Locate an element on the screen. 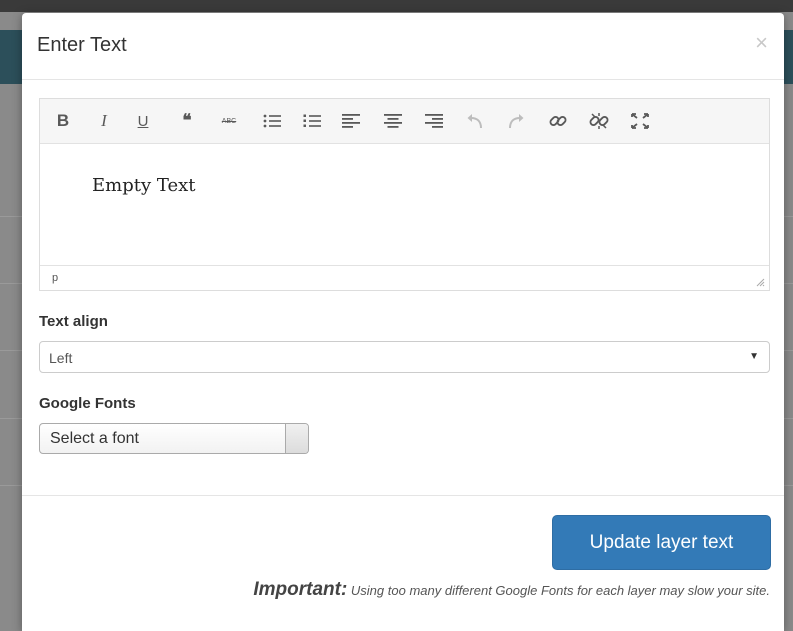 Image resolution: width=793 pixels, height=631 pixels. fullscreen-icon is located at coordinates (640, 121).